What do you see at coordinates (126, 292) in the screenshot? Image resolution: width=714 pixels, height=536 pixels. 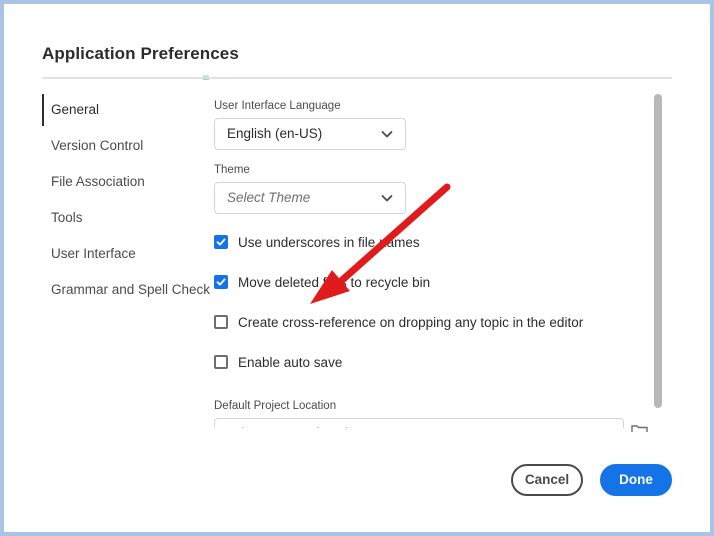 I see `nav-item-grammar-spell-check: Grammar and Spell Check` at bounding box center [126, 292].